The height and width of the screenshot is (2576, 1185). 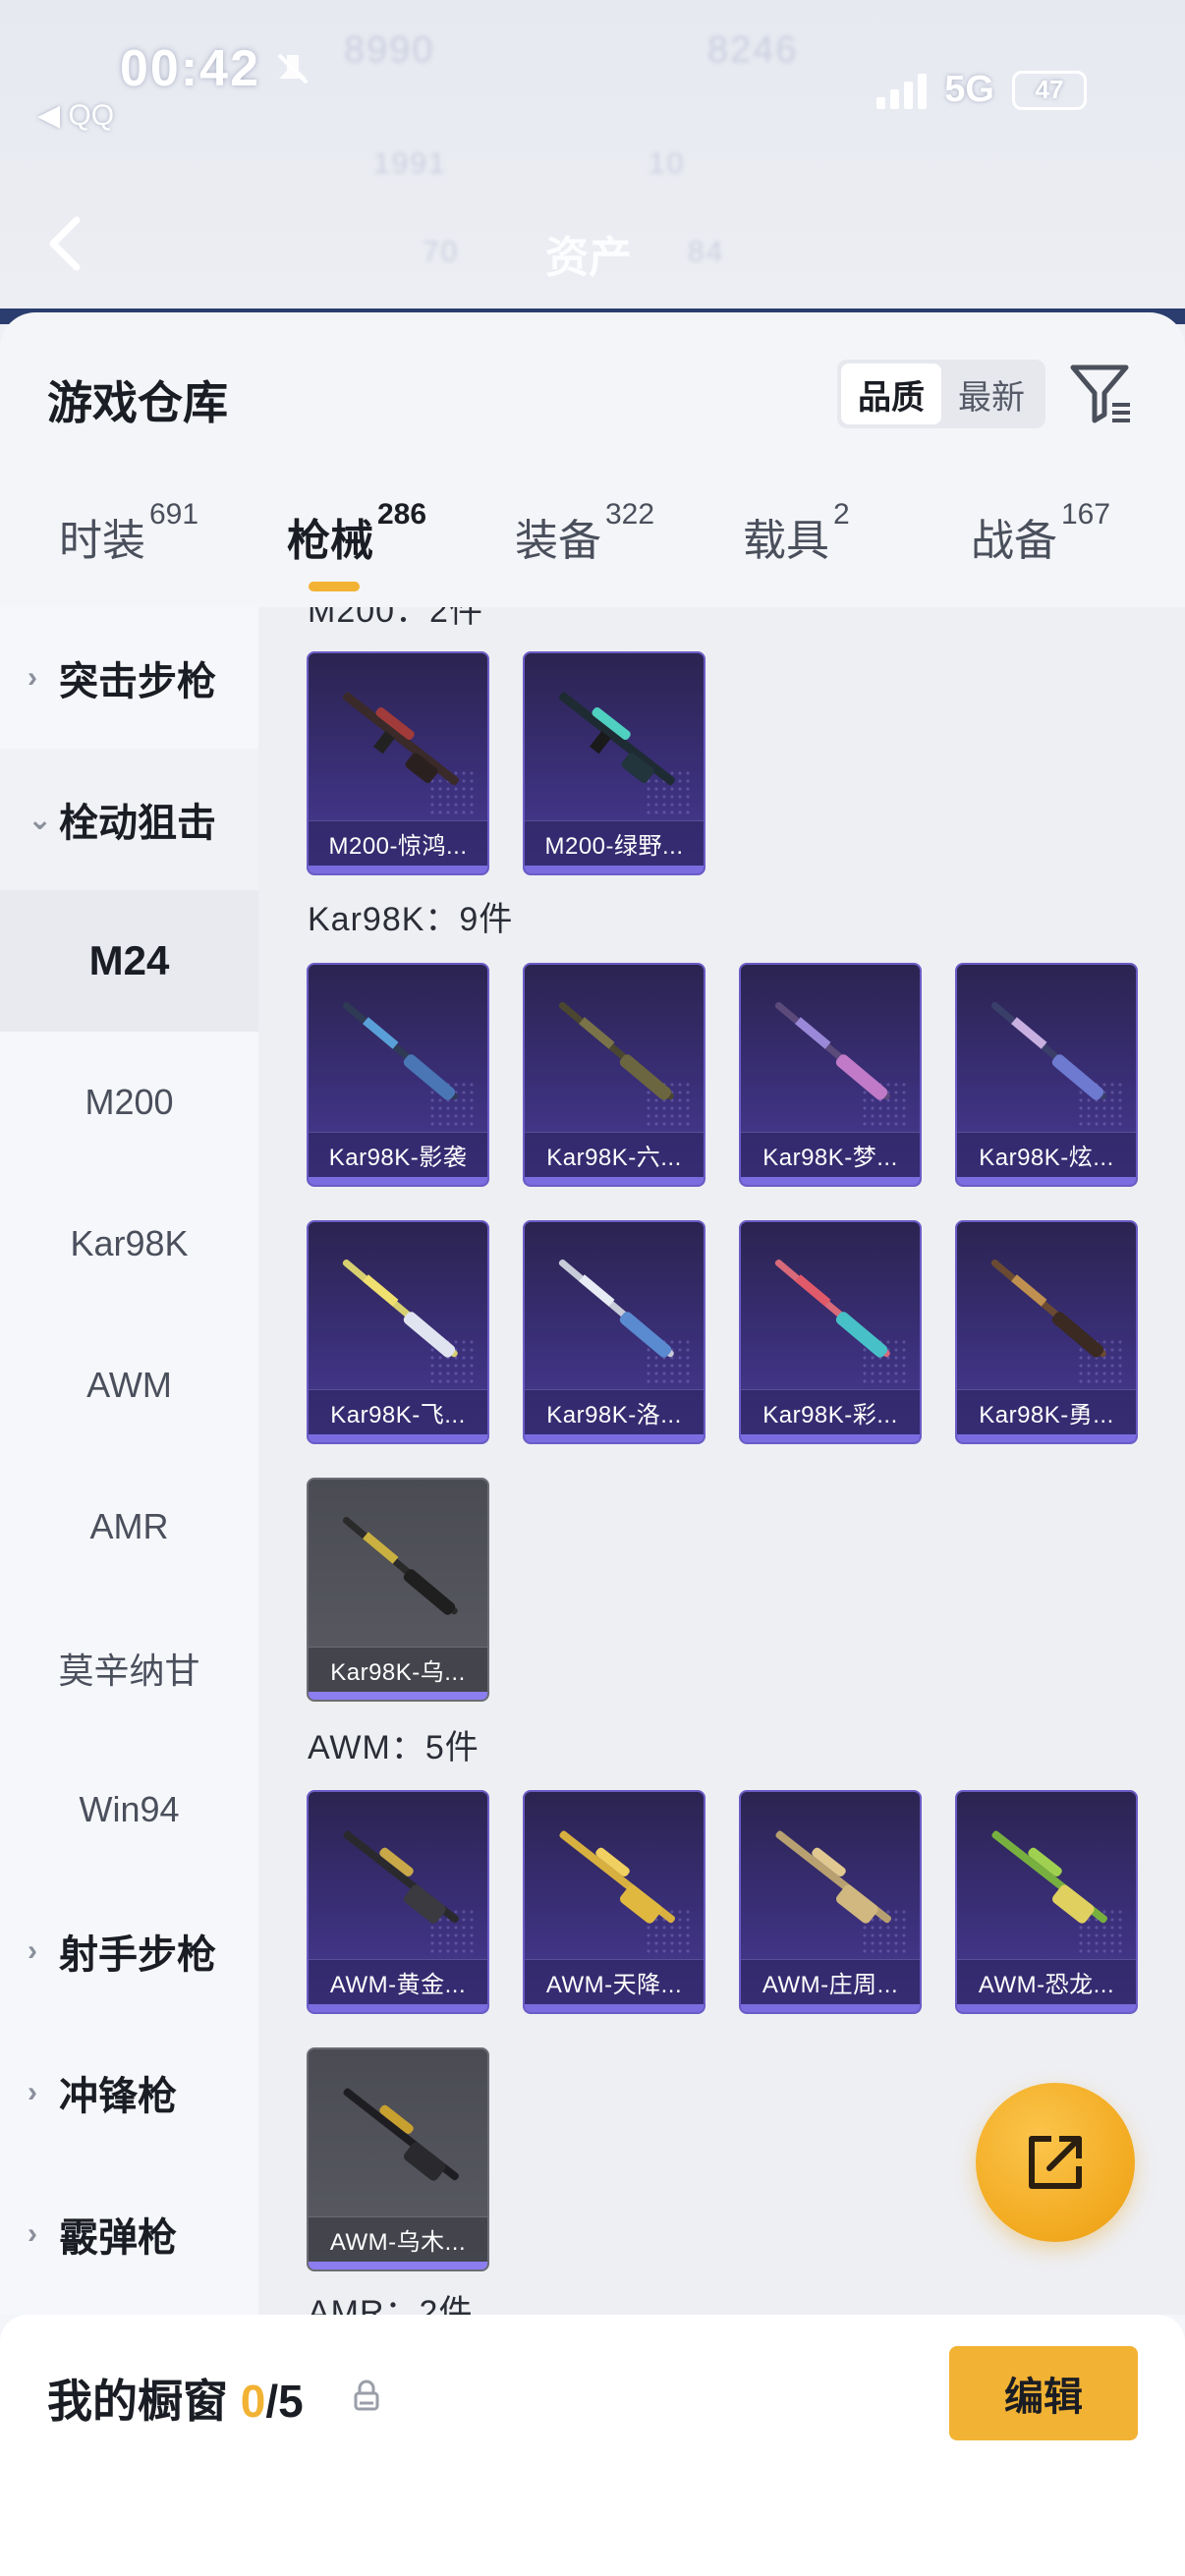 I want to click on tab-count: 2, so click(x=842, y=515).